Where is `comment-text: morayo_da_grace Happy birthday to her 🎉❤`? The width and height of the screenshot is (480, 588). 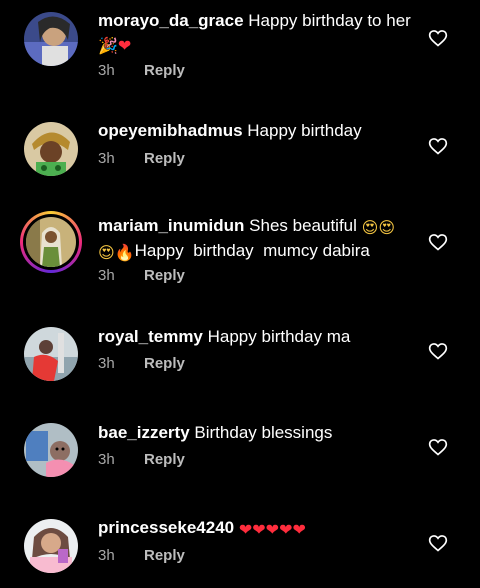 comment-text: morayo_da_grace Happy birthday to her 🎉❤ is located at coordinates (258, 33).